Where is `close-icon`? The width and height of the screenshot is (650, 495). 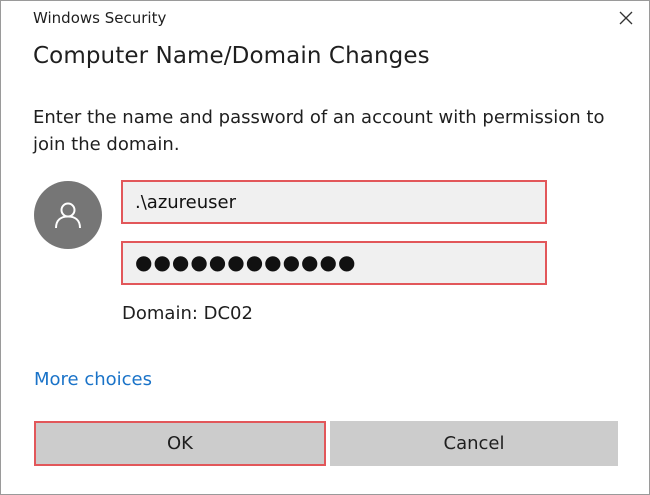
close-icon is located at coordinates (626, 18).